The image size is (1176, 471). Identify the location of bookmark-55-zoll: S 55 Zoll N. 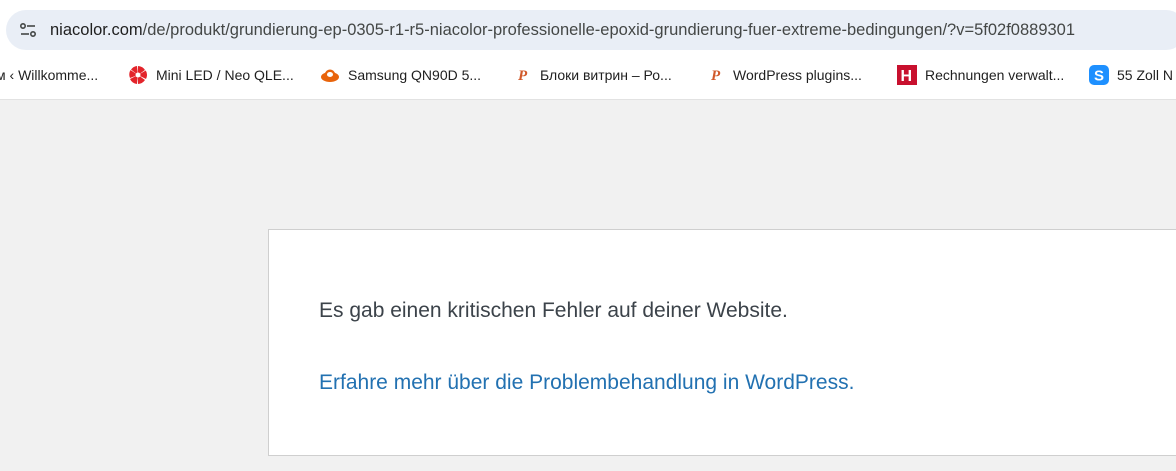
(1131, 75).